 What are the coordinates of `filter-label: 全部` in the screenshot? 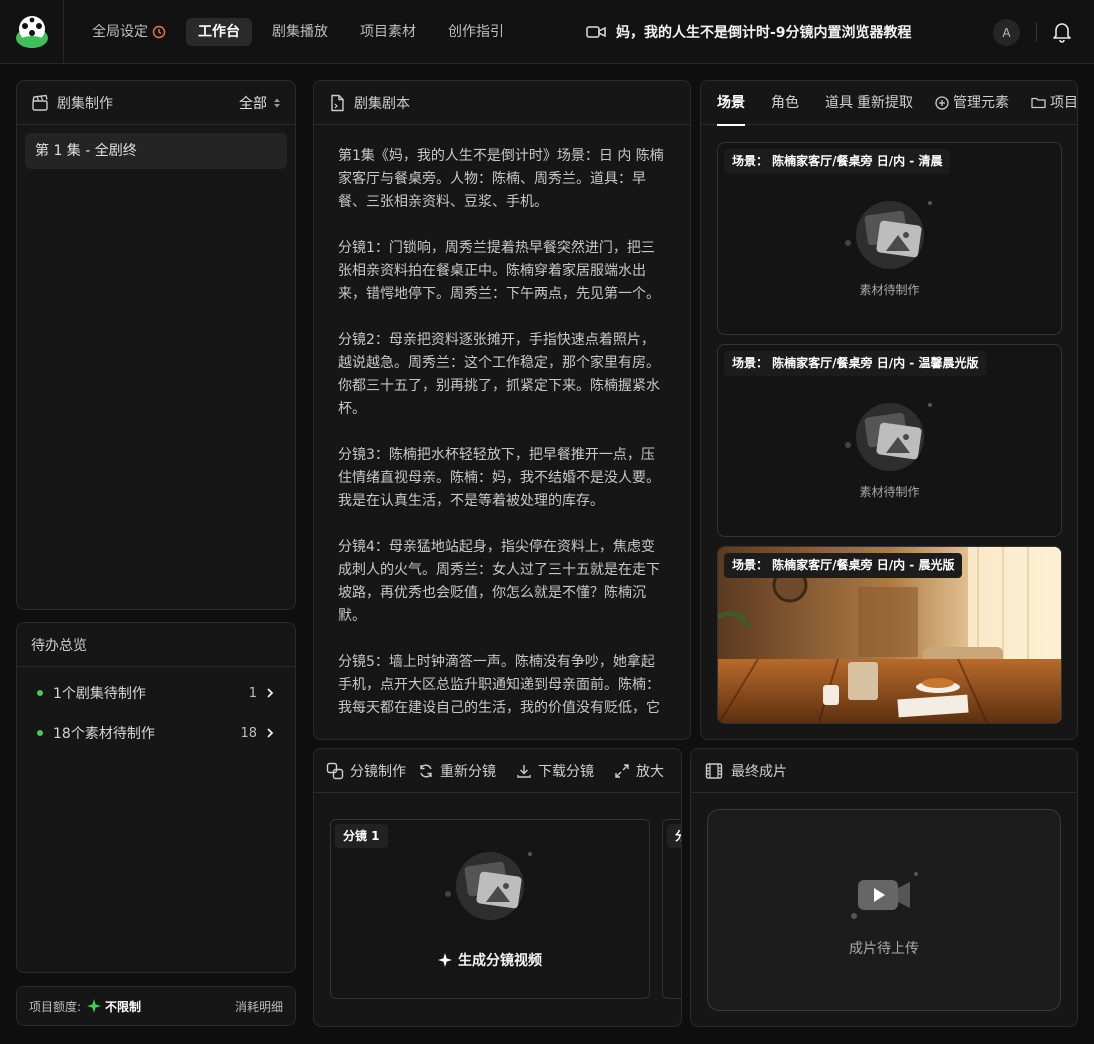 It's located at (253, 103).